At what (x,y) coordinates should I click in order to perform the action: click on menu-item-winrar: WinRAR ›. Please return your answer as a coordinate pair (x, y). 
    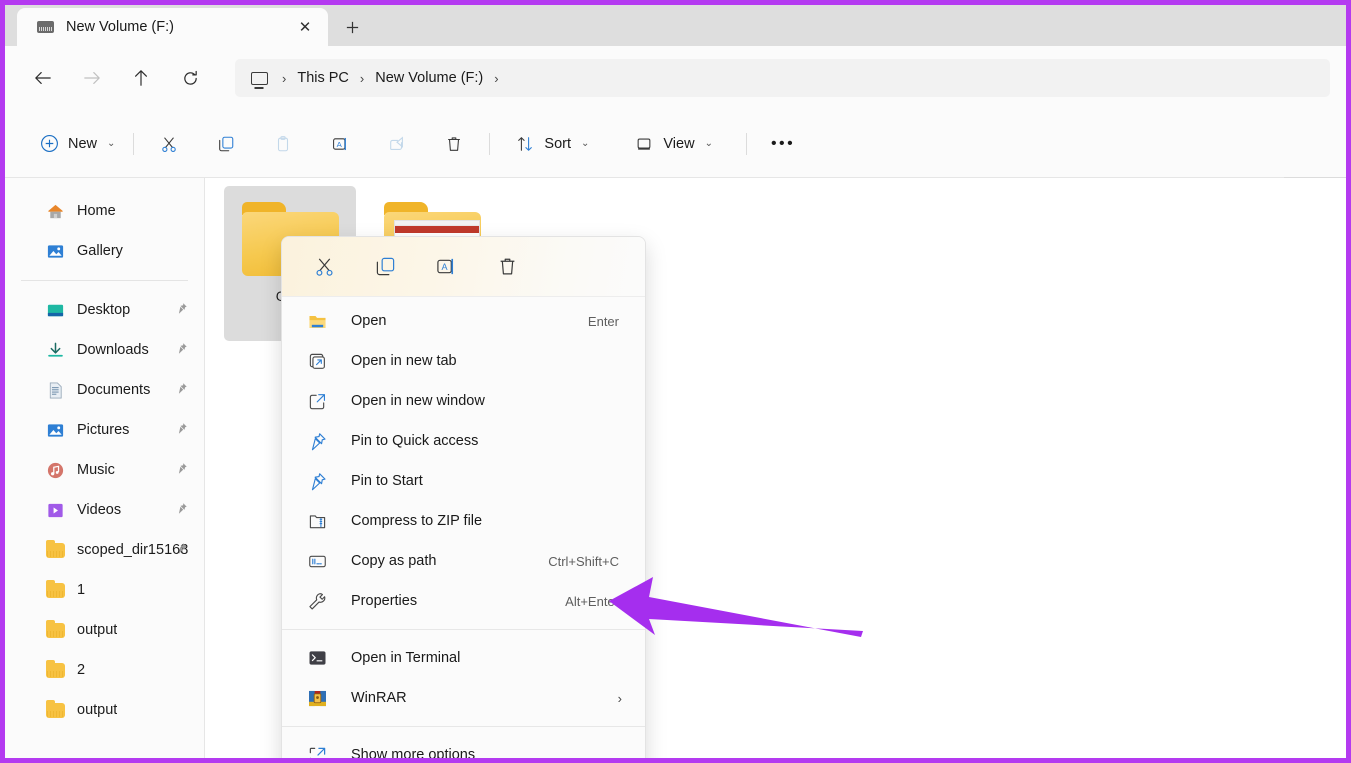
    Looking at the image, I should click on (463, 698).